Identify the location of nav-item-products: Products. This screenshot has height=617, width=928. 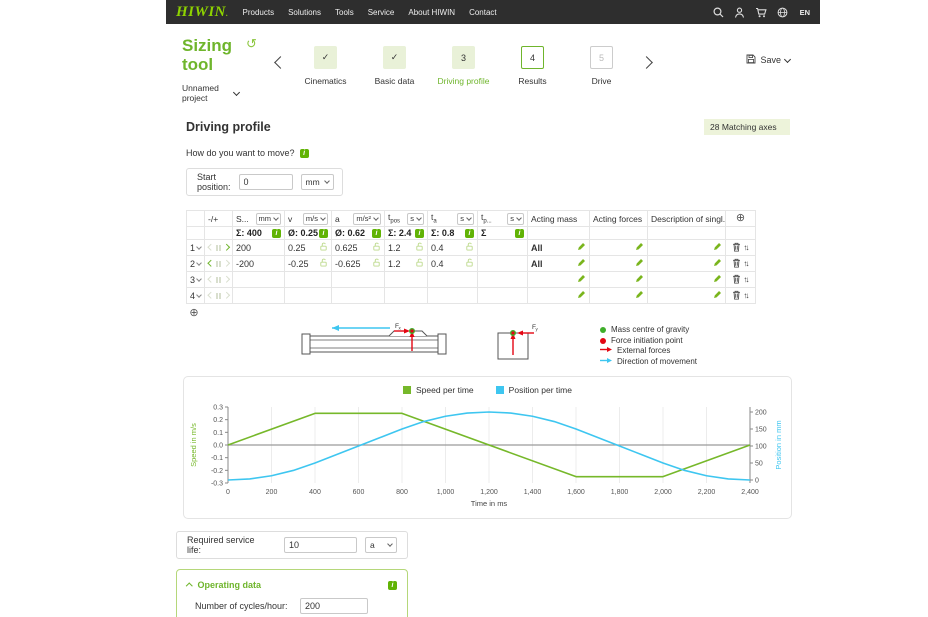
(259, 12).